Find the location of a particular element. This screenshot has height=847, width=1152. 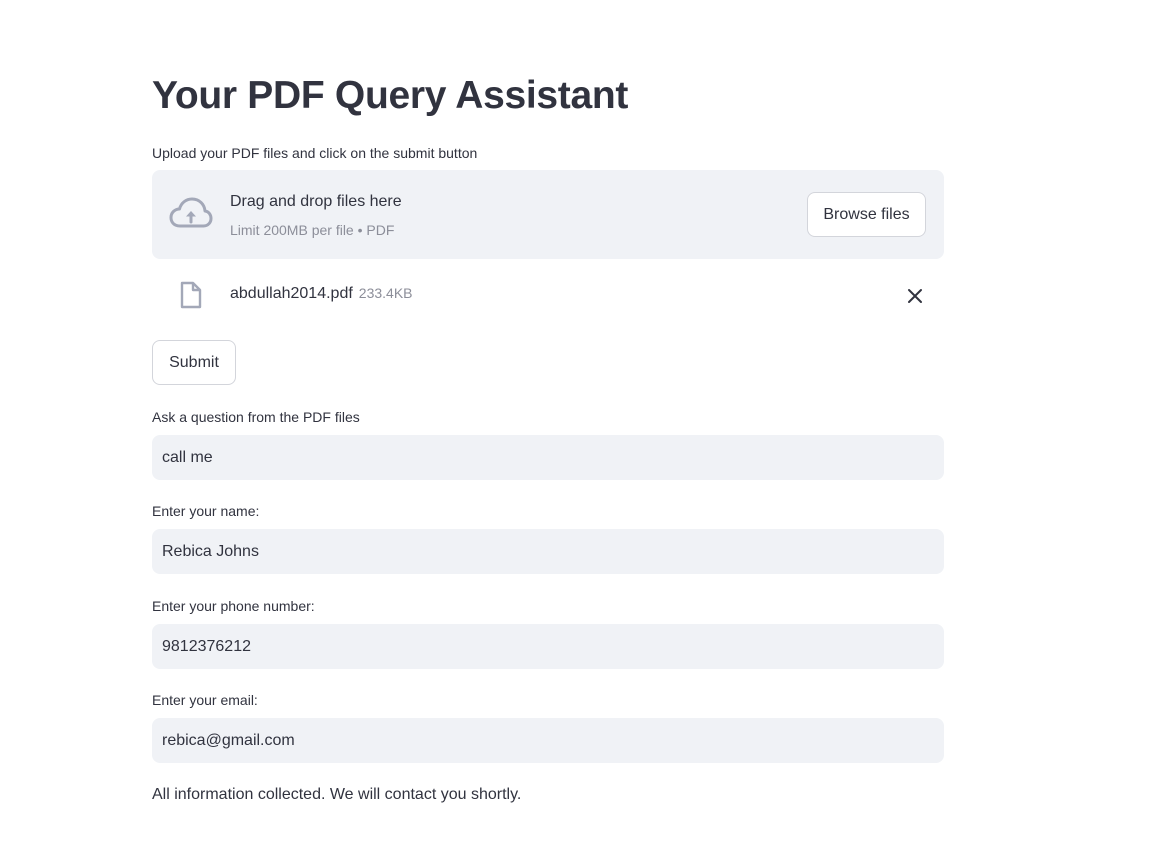

question-label: Ask a question from the PDF files is located at coordinates (256, 417).